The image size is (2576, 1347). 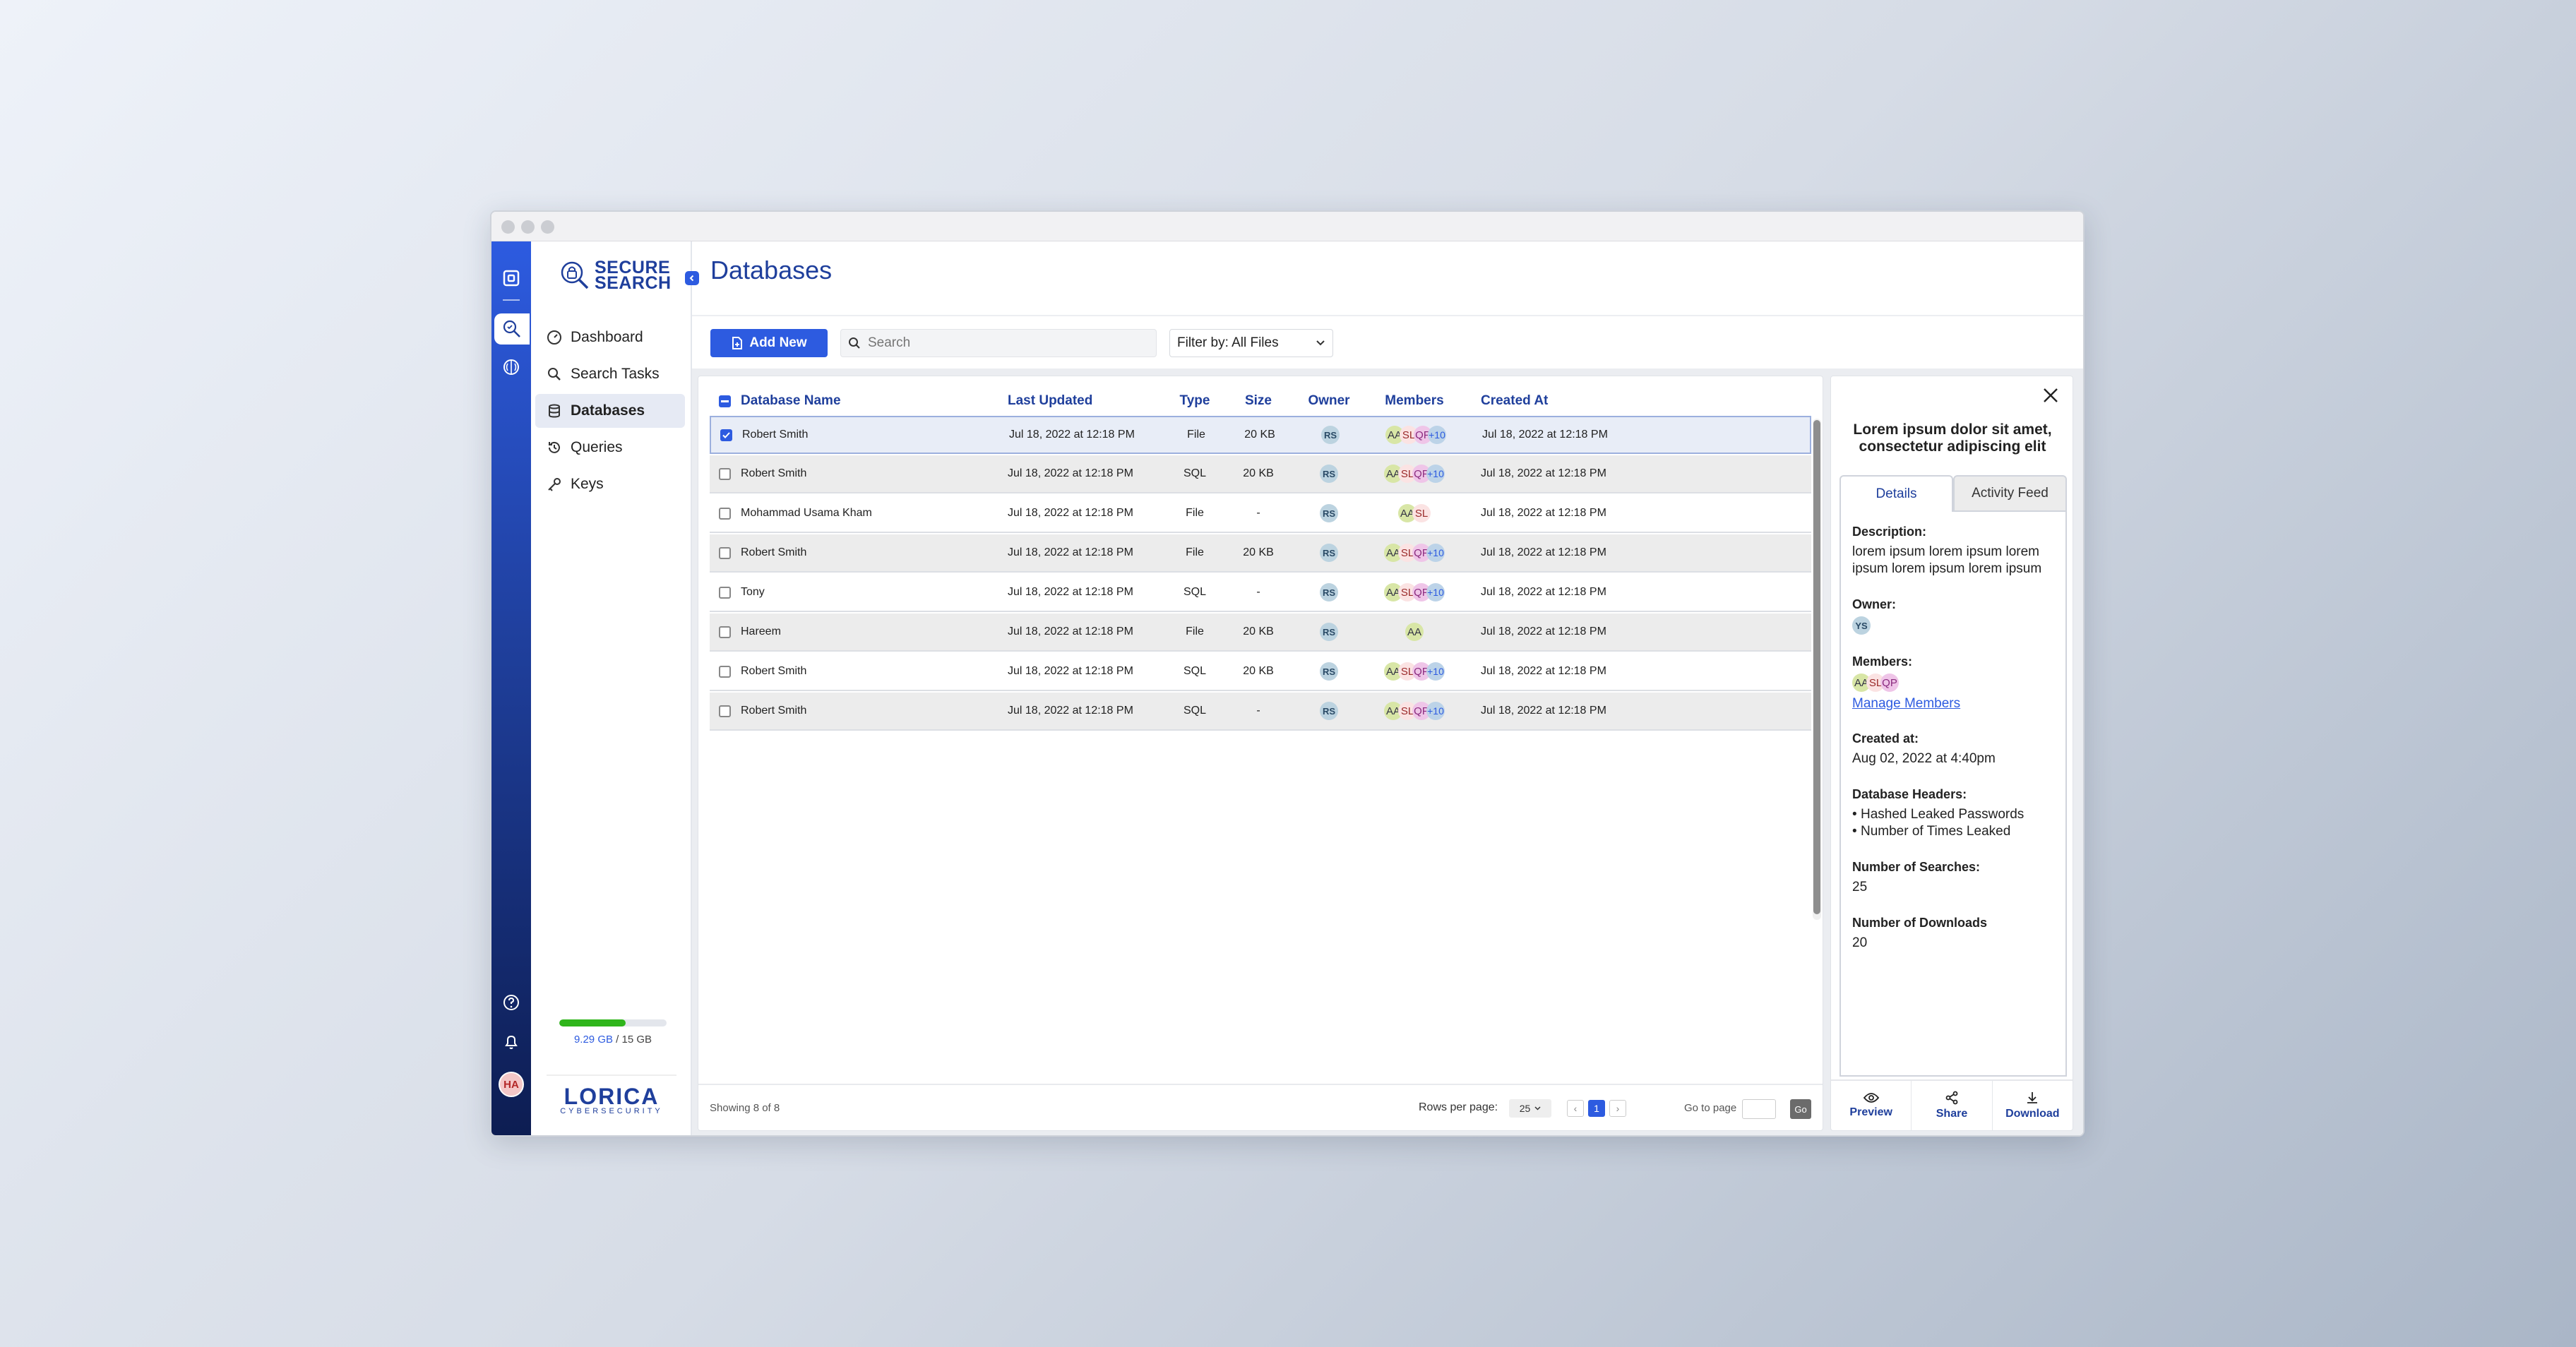 I want to click on preview-button: Preview, so click(x=1871, y=1105).